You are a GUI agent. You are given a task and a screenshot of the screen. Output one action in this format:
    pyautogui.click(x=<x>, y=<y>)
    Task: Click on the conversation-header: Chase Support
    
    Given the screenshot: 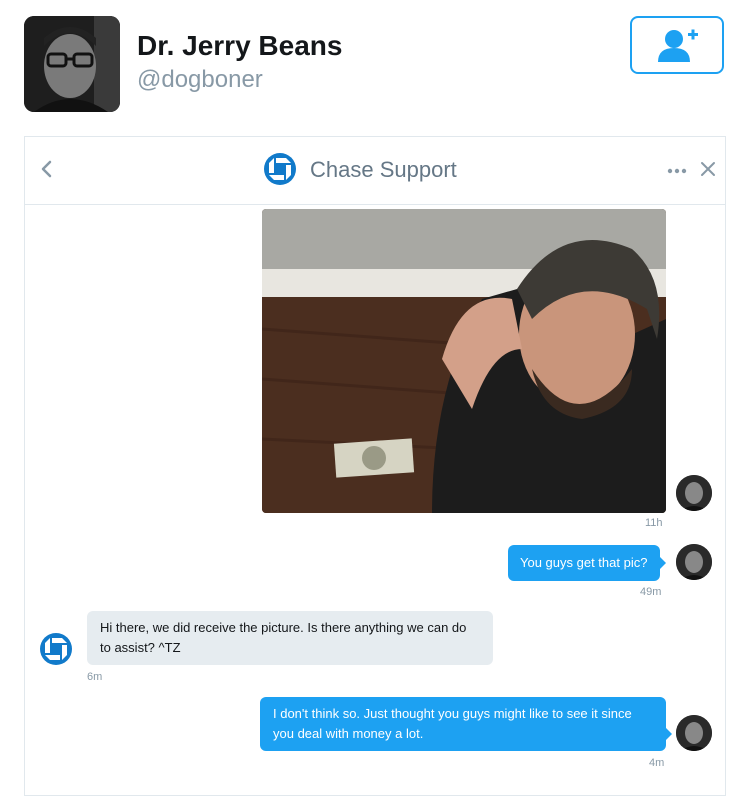 What is the action you would take?
    pyautogui.click(x=375, y=171)
    